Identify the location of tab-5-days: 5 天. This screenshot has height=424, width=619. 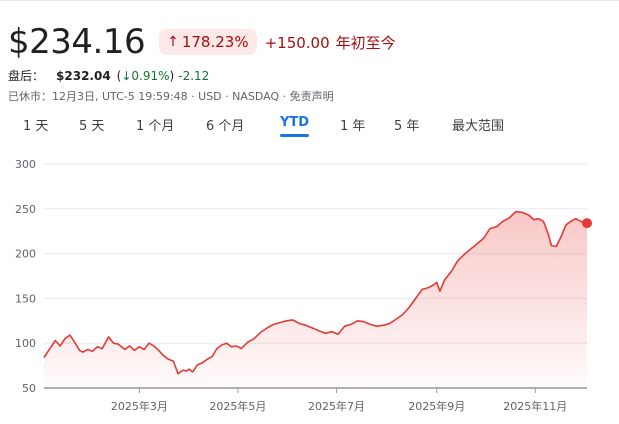
(91, 124).